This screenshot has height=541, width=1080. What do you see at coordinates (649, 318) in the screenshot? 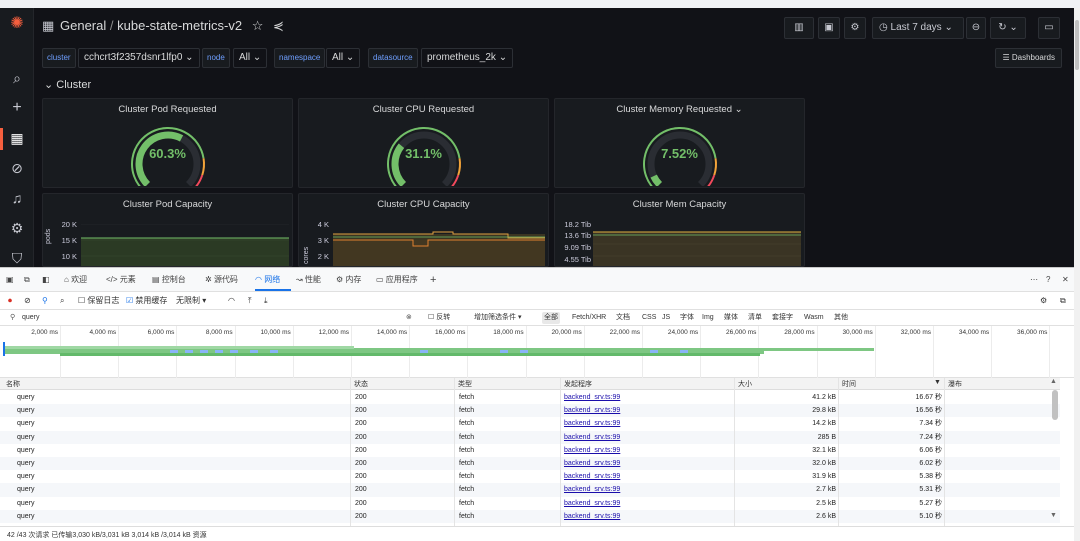
I see `chip-css: CSS` at bounding box center [649, 318].